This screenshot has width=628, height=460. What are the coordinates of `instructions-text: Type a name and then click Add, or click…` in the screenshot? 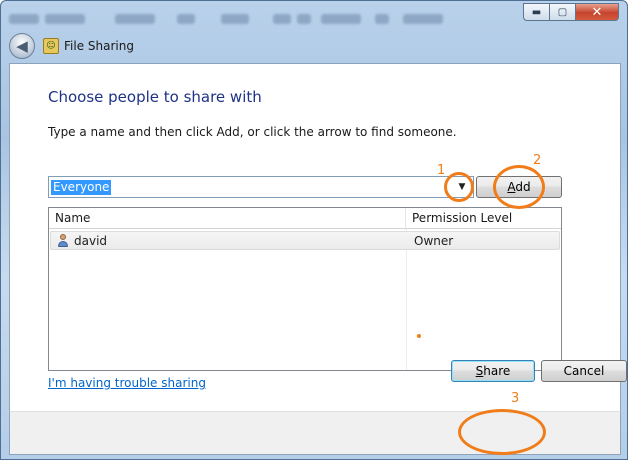 It's located at (252, 132).